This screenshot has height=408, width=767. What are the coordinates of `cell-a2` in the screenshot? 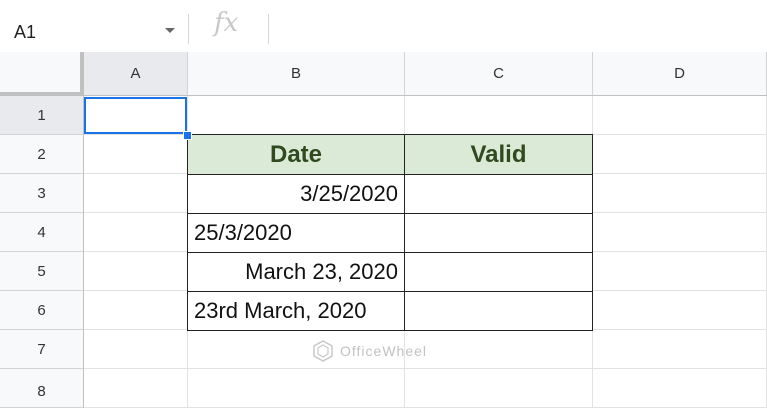 It's located at (136, 154).